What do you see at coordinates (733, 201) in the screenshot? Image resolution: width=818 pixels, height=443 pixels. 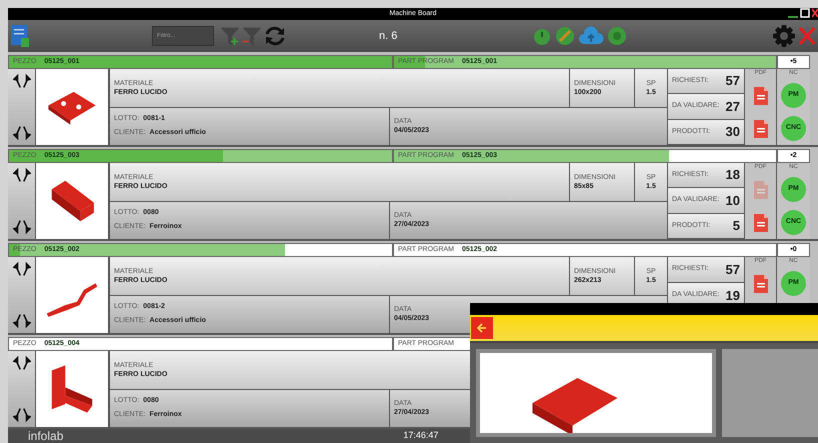 I see `count-value: 10` at bounding box center [733, 201].